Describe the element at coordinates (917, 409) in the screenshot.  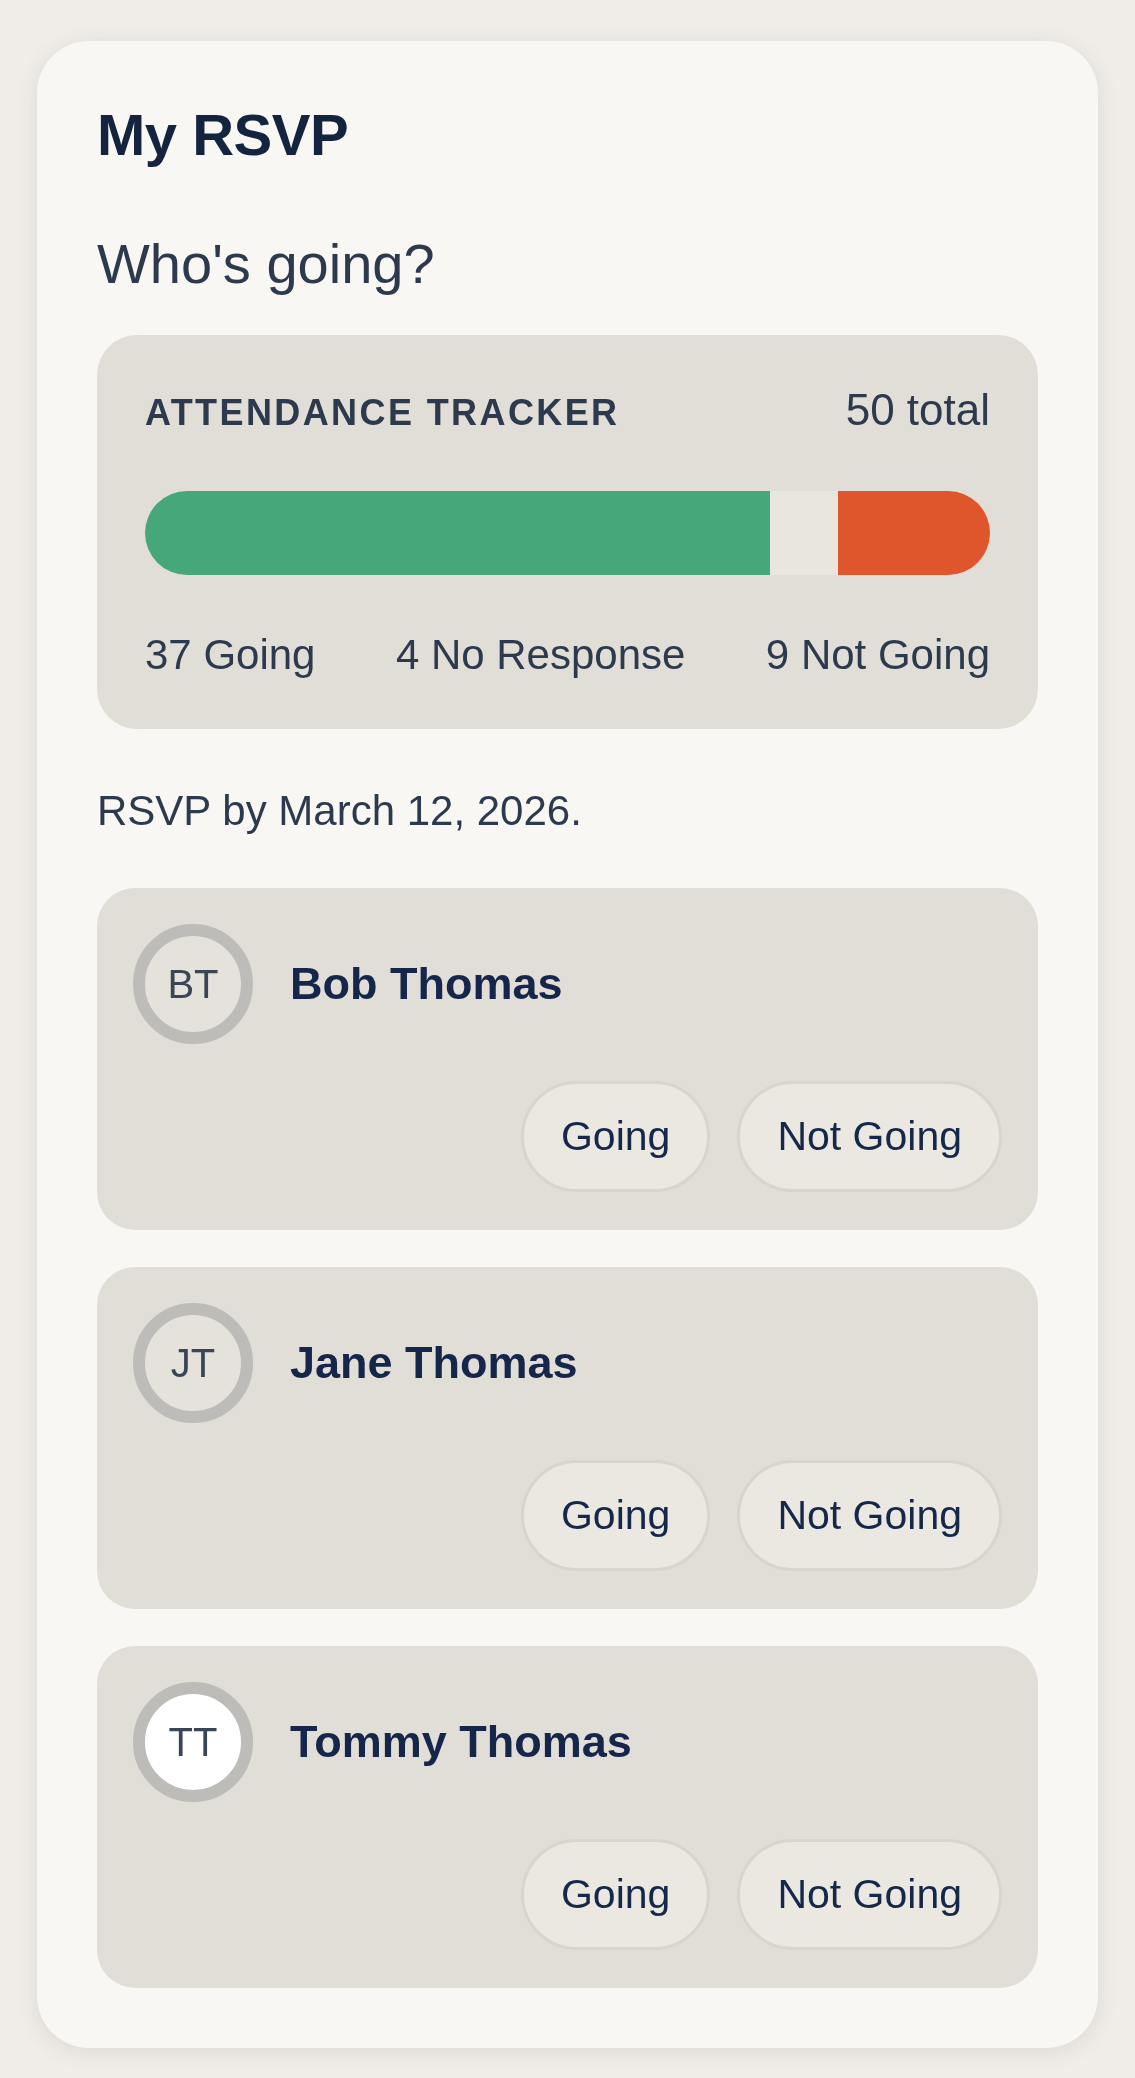
I see `total-count: 50 total` at that location.